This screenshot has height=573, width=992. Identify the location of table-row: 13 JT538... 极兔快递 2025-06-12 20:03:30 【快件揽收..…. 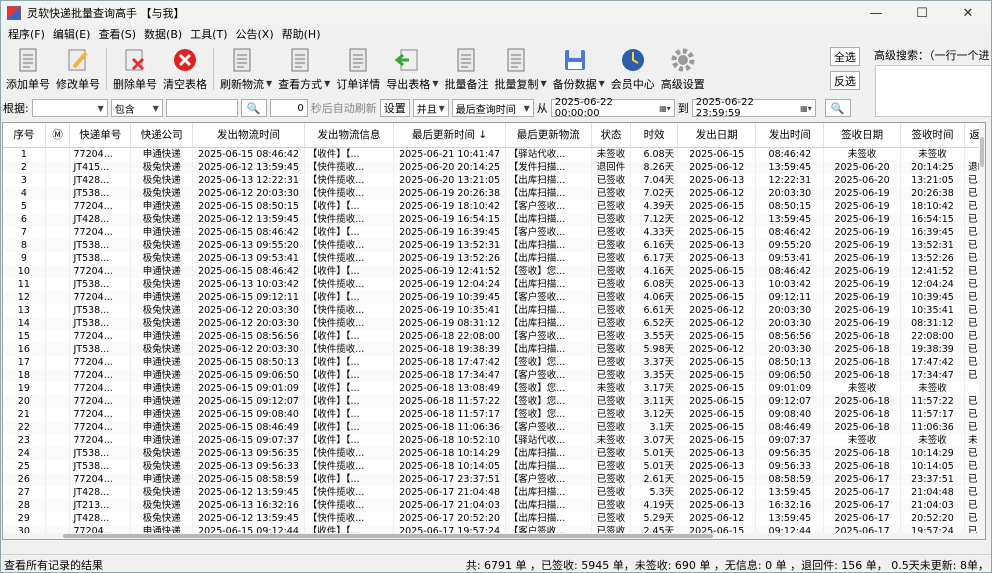
(494, 310).